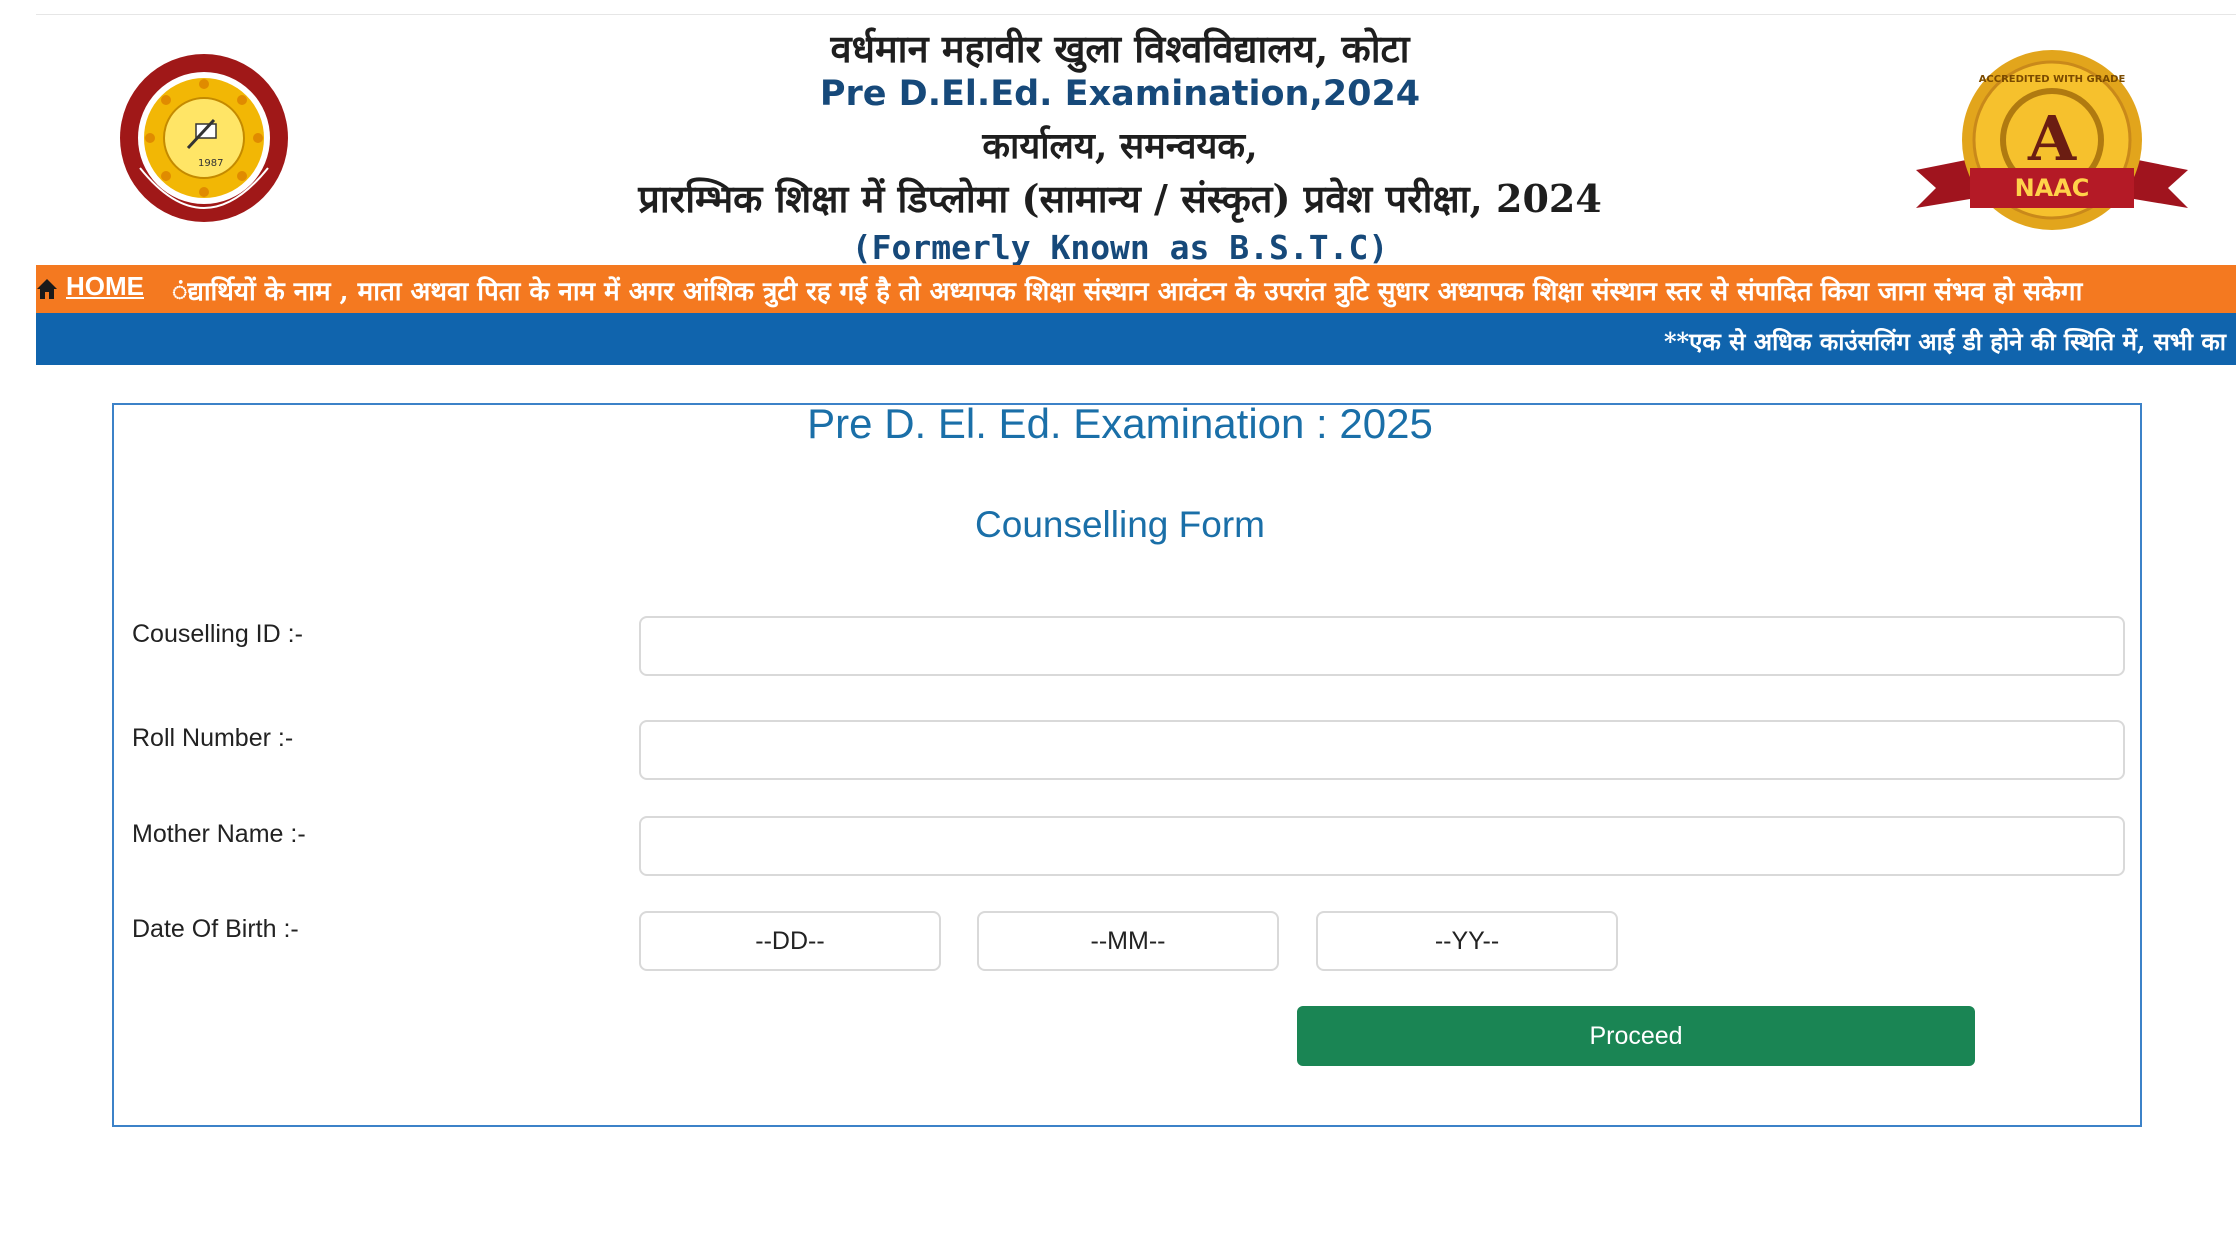 Image resolution: width=2240 pixels, height=1260 pixels. What do you see at coordinates (219, 834) in the screenshot?
I see `mother-name-label: Mother Name :-` at bounding box center [219, 834].